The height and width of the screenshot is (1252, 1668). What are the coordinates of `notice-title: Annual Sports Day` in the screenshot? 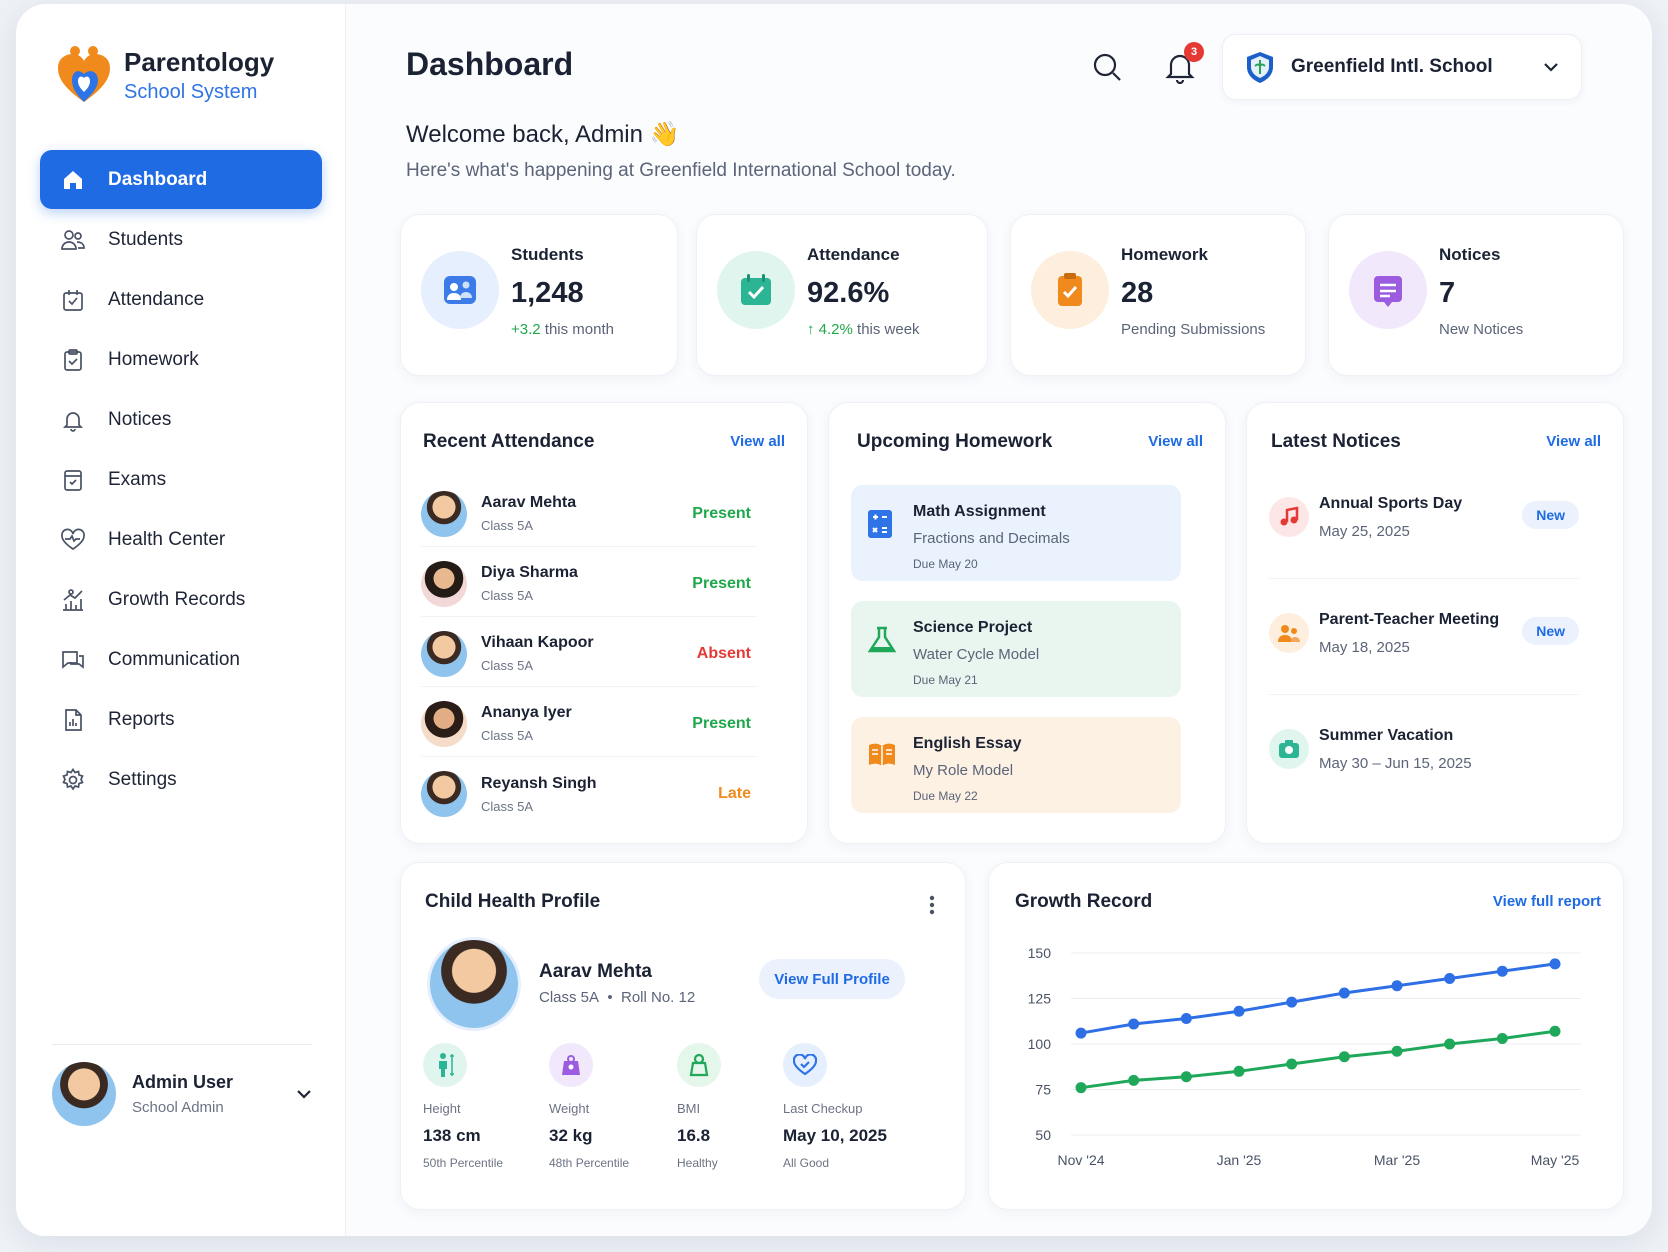 It's located at (1391, 503).